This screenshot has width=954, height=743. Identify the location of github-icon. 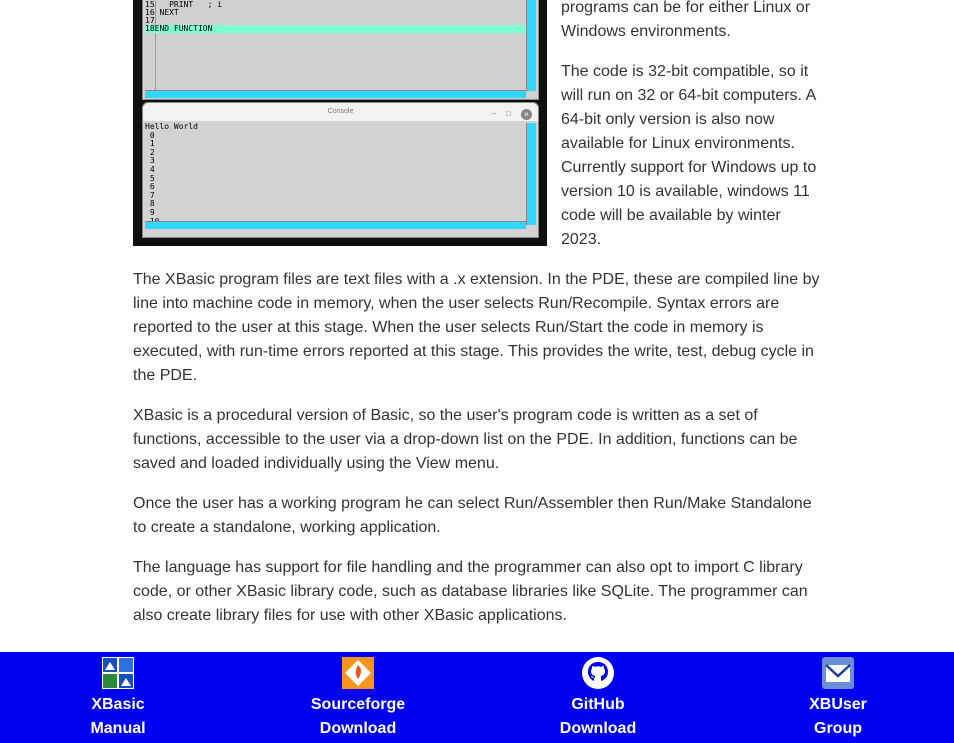
(598, 673).